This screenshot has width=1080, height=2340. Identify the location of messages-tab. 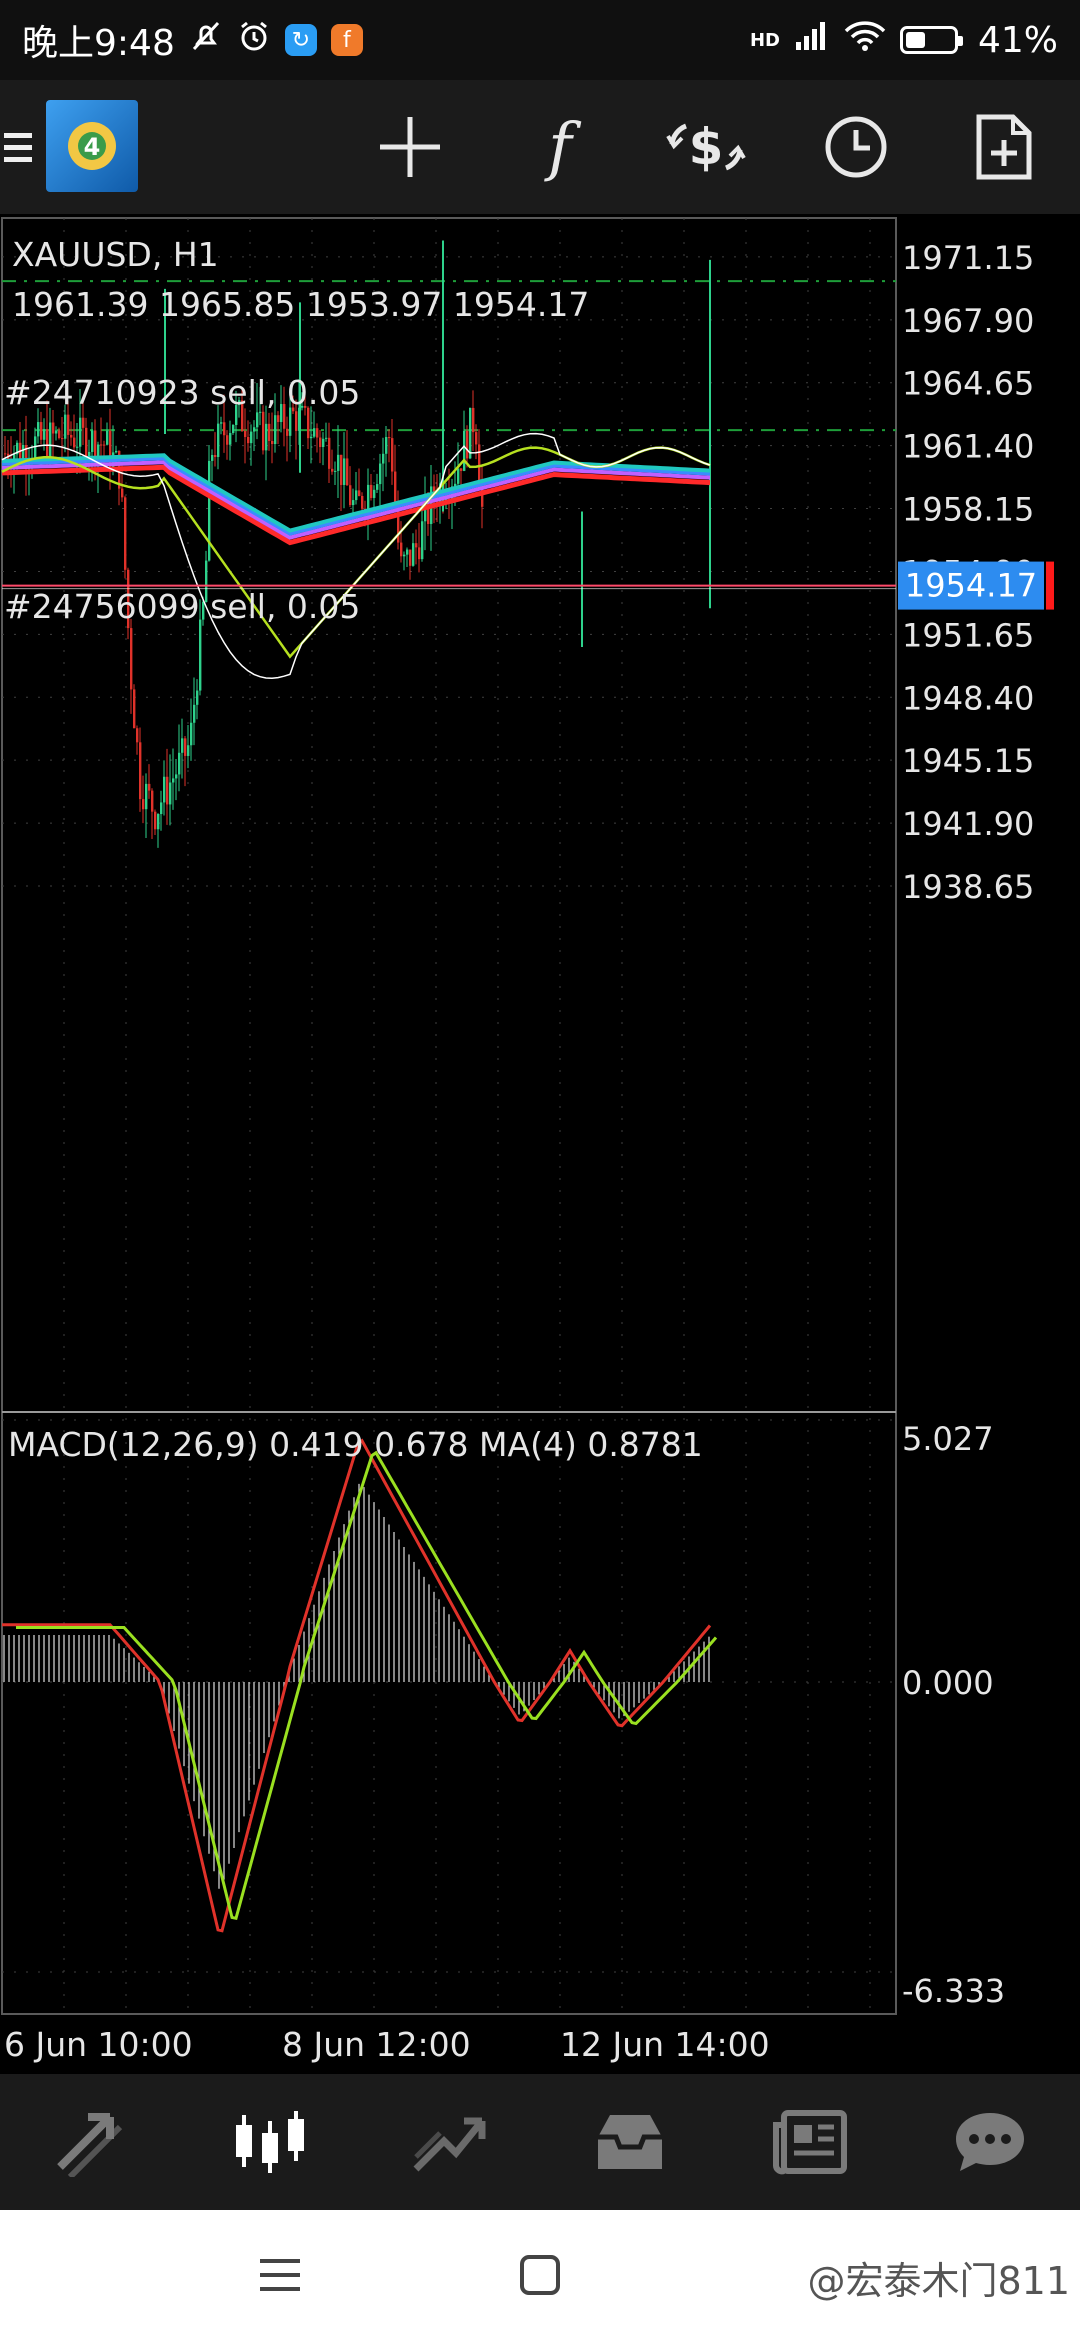
(990, 2142).